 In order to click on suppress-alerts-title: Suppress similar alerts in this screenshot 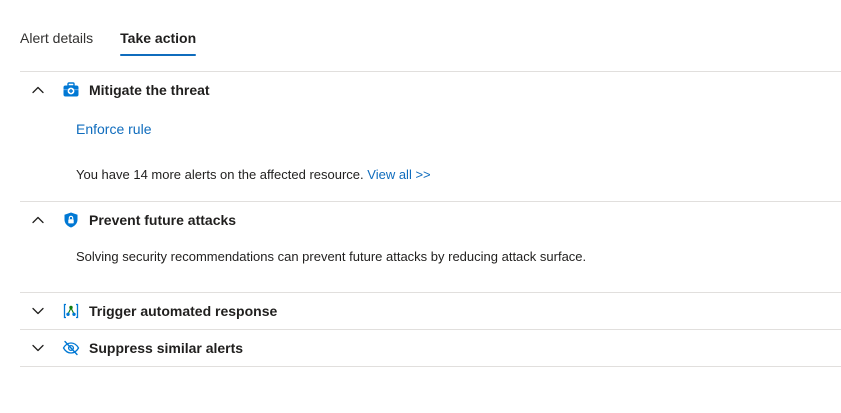, I will do `click(166, 348)`.